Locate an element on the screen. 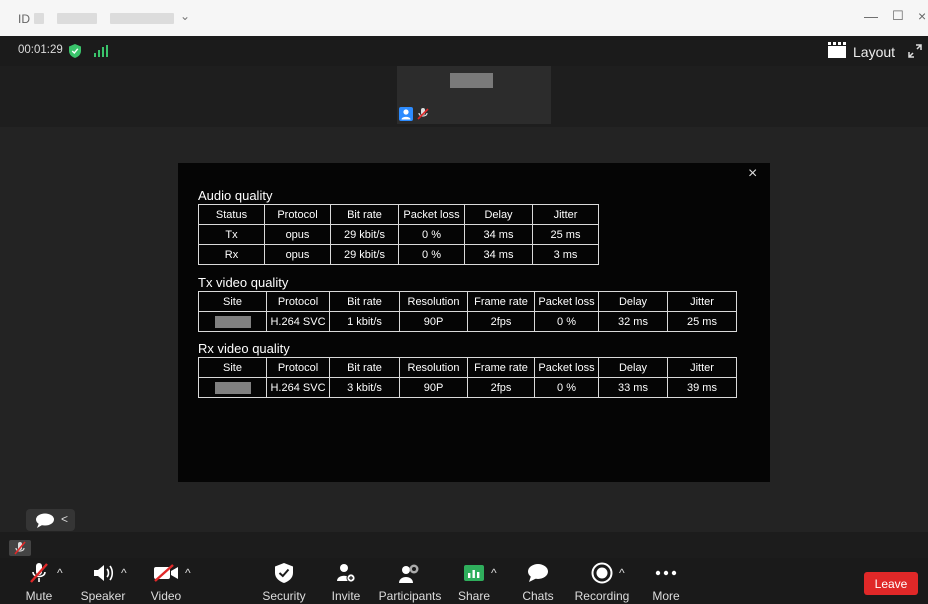 Image resolution: width=928 pixels, height=604 pixels. layout-button: Layout is located at coordinates (874, 52).